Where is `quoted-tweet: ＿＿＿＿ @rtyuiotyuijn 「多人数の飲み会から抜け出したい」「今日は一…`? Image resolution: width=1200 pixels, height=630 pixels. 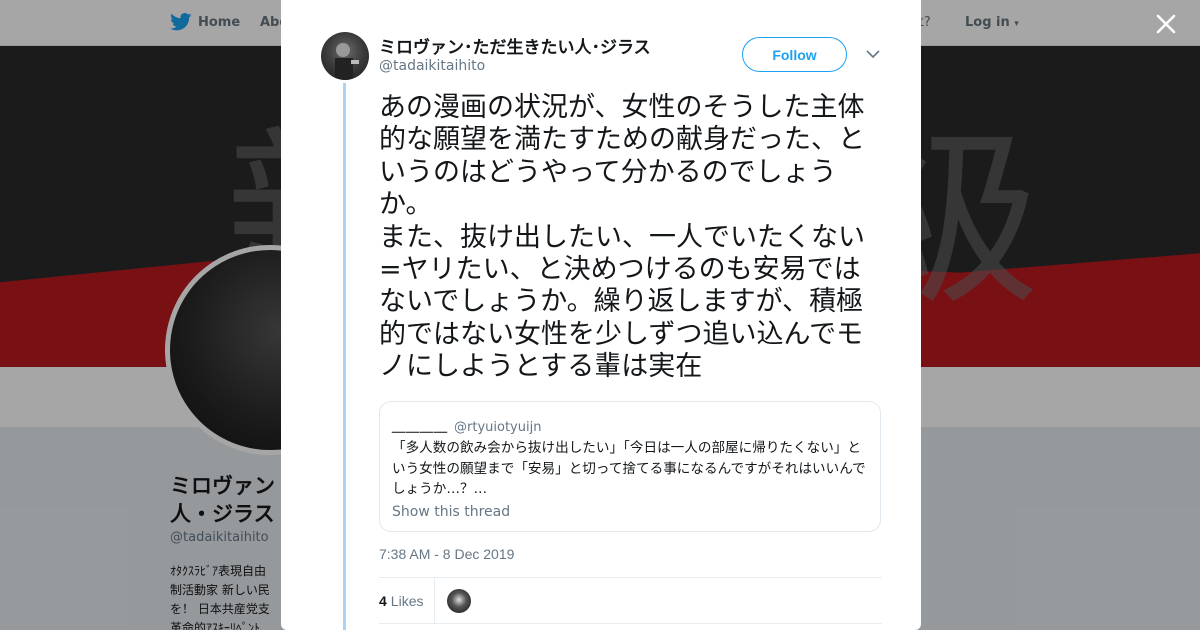 quoted-tweet: ＿＿＿＿ @rtyuiotyuijn 「多人数の飲み会から抜け出したい」「今日は一… is located at coordinates (630, 466).